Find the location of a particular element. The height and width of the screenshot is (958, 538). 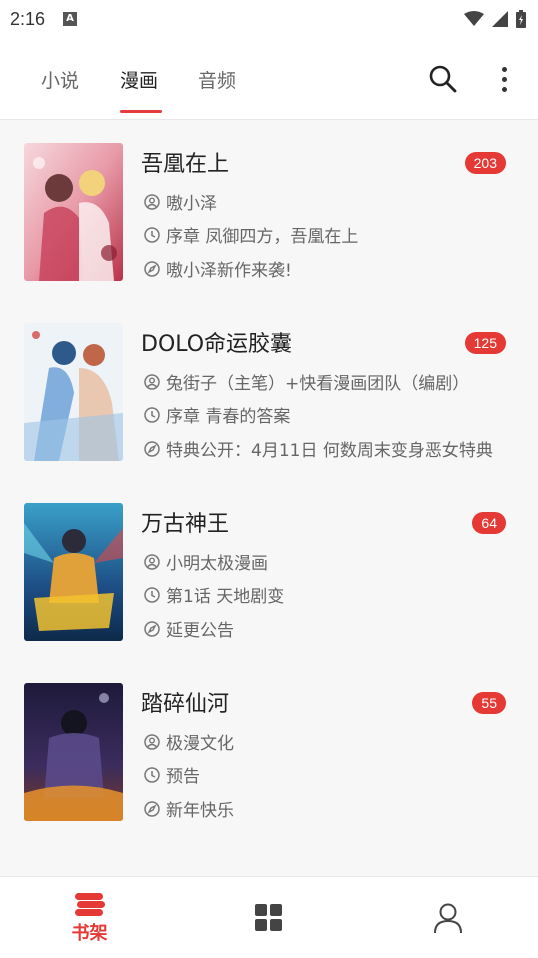

status-time: 2:16 is located at coordinates (28, 18).